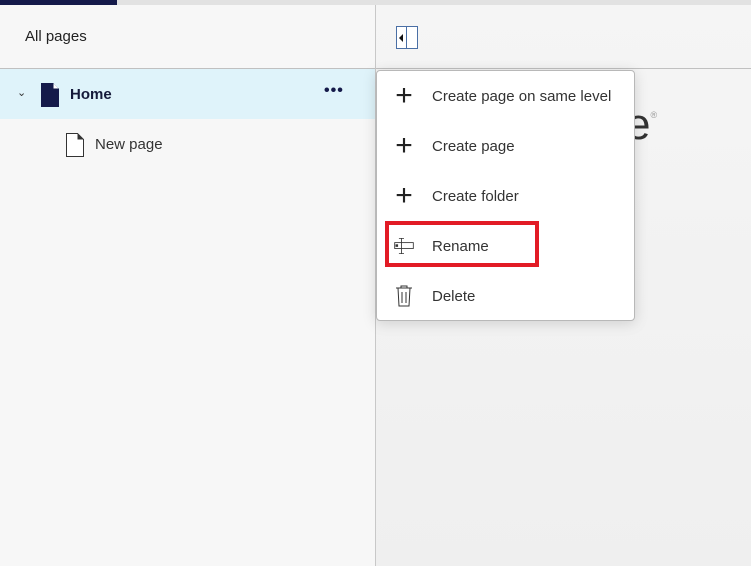 Image resolution: width=751 pixels, height=566 pixels. I want to click on menu-item-label: Create page, so click(473, 146).